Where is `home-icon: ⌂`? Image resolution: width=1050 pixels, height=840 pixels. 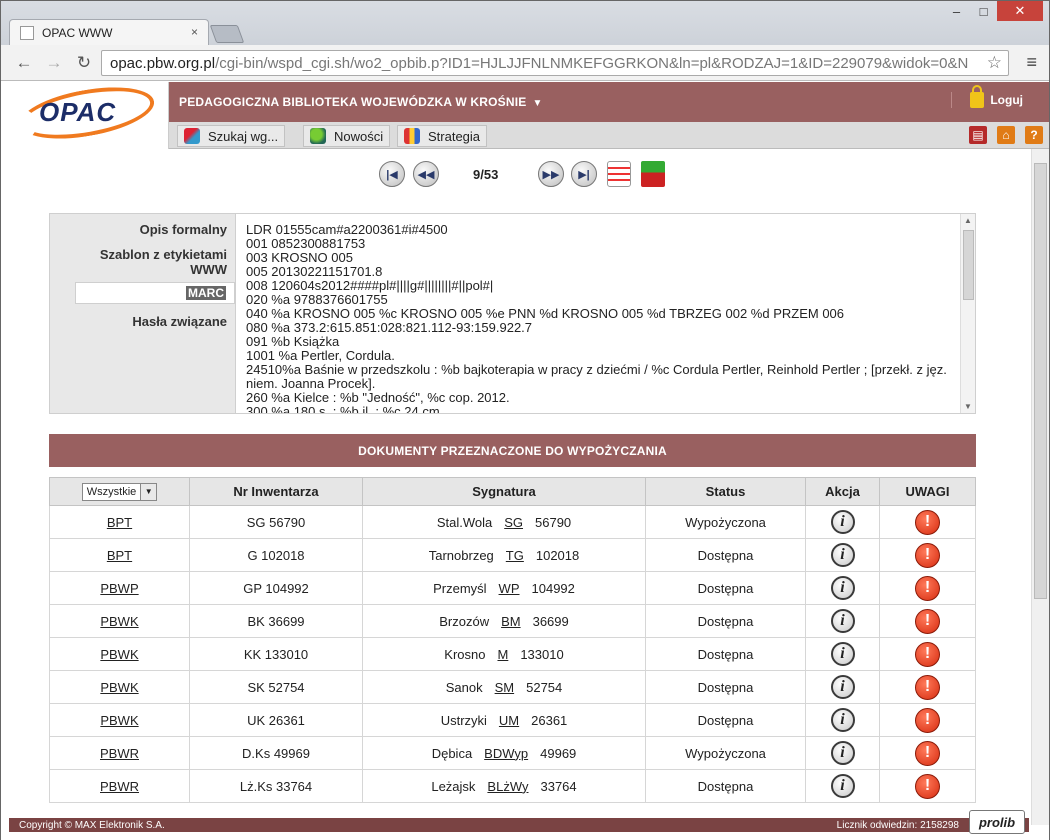 home-icon: ⌂ is located at coordinates (1006, 135).